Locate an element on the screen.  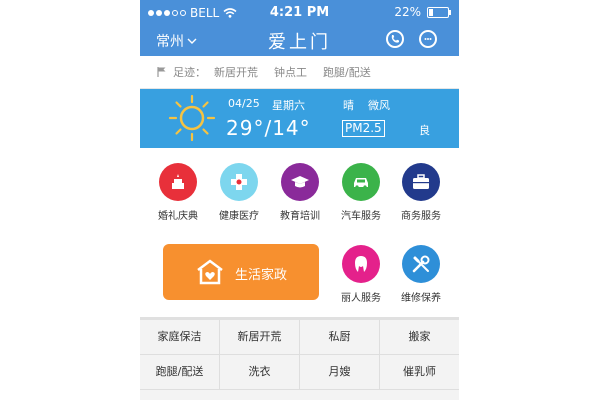
battery-status: 22% is located at coordinates (422, 12).